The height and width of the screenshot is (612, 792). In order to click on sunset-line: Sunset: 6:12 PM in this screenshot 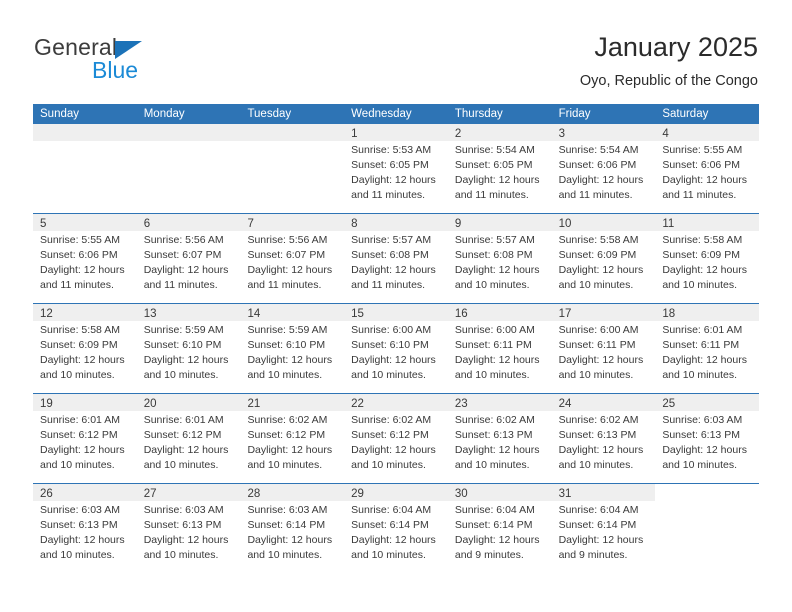, I will do `click(79, 435)`.